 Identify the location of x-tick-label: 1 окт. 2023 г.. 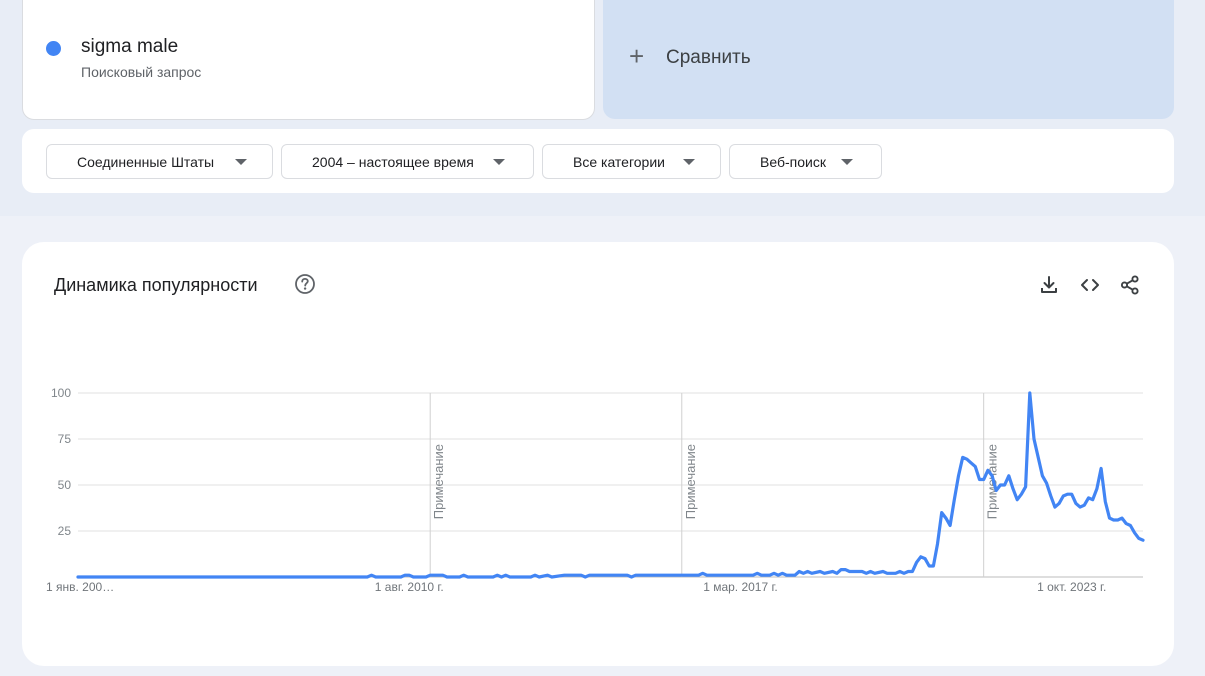
(1071, 587).